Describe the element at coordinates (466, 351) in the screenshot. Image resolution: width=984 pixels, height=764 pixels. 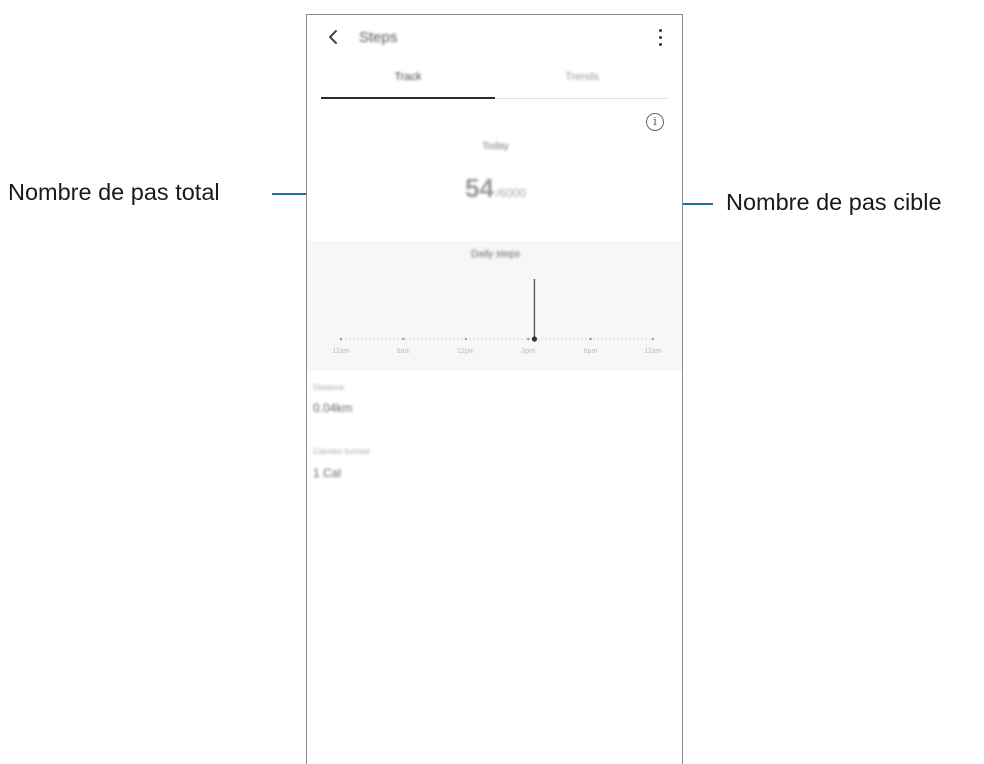
I see `chart-tick-label: 12pm` at that location.